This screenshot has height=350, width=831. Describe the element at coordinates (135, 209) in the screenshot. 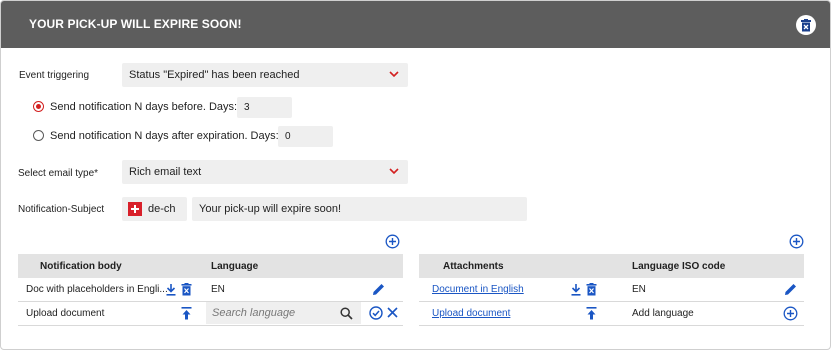

I see `swiss-flag-icon` at that location.